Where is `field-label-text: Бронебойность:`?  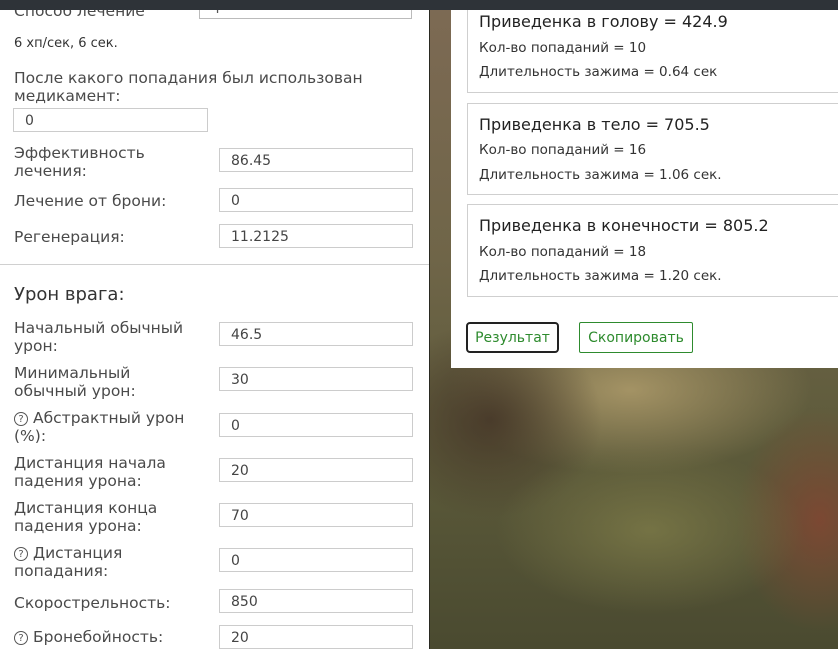
field-label-text: Бронебойность: is located at coordinates (98, 637).